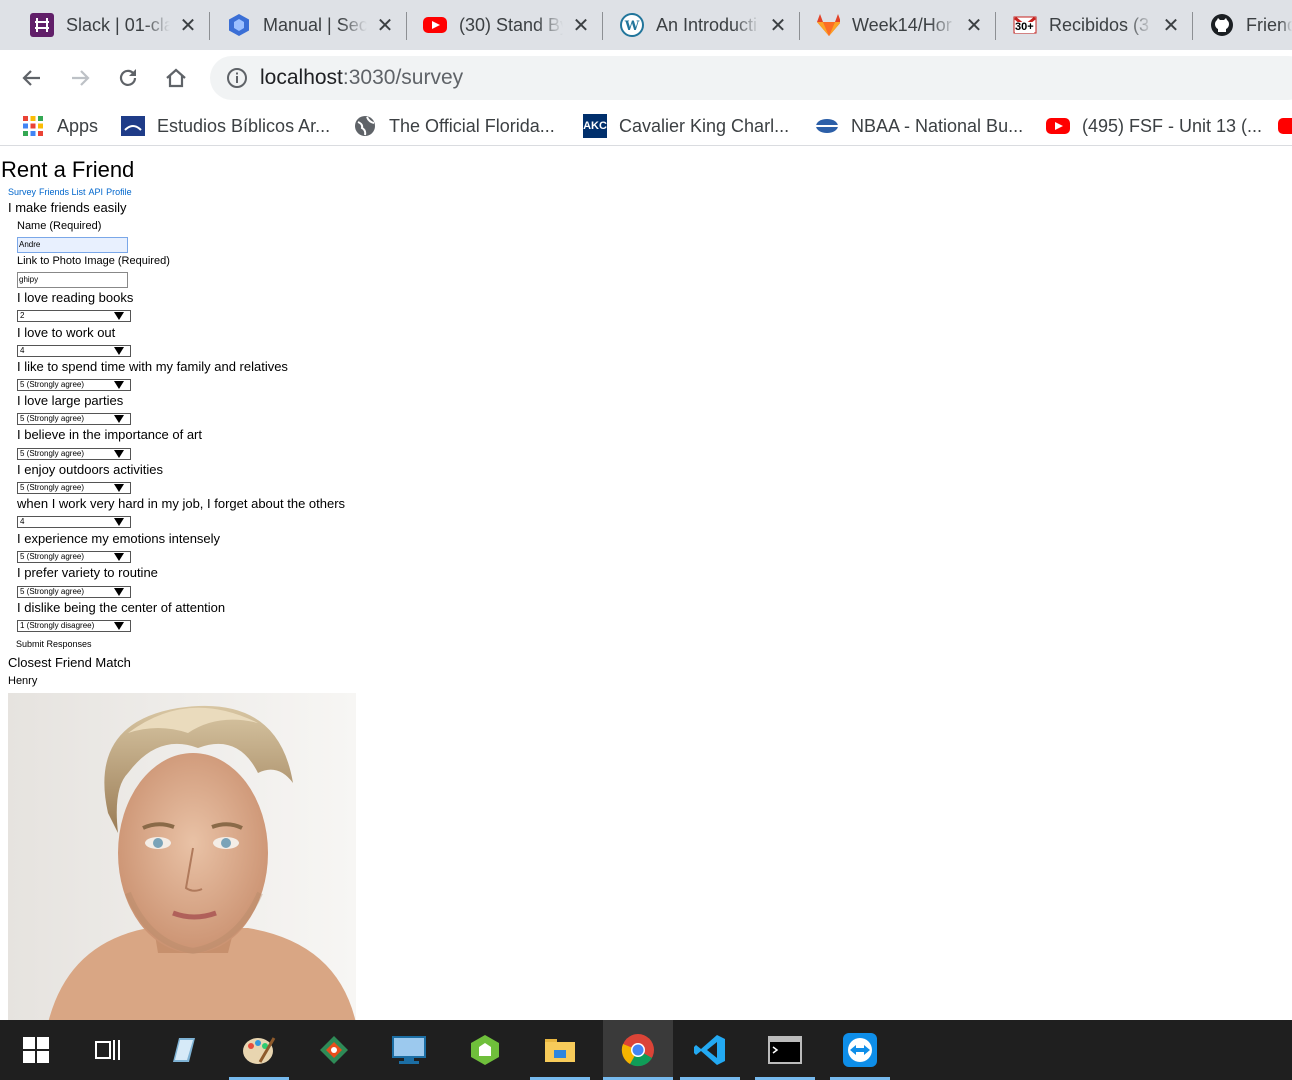 The height and width of the screenshot is (1080, 1292). What do you see at coordinates (409, 1050) in the screenshot?
I see `remote-desktop-icon` at bounding box center [409, 1050].